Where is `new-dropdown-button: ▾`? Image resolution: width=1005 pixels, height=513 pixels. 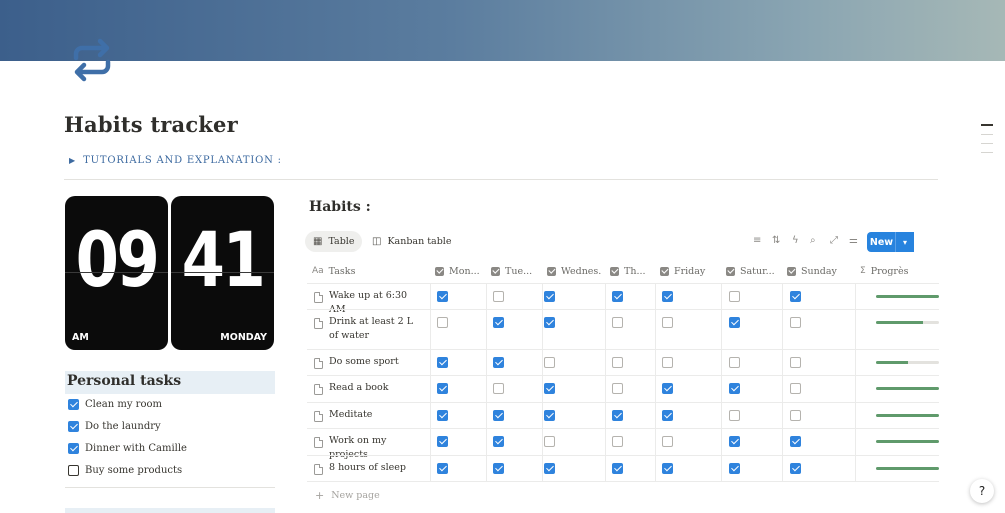
new-dropdown-button: ▾ is located at coordinates (904, 242).